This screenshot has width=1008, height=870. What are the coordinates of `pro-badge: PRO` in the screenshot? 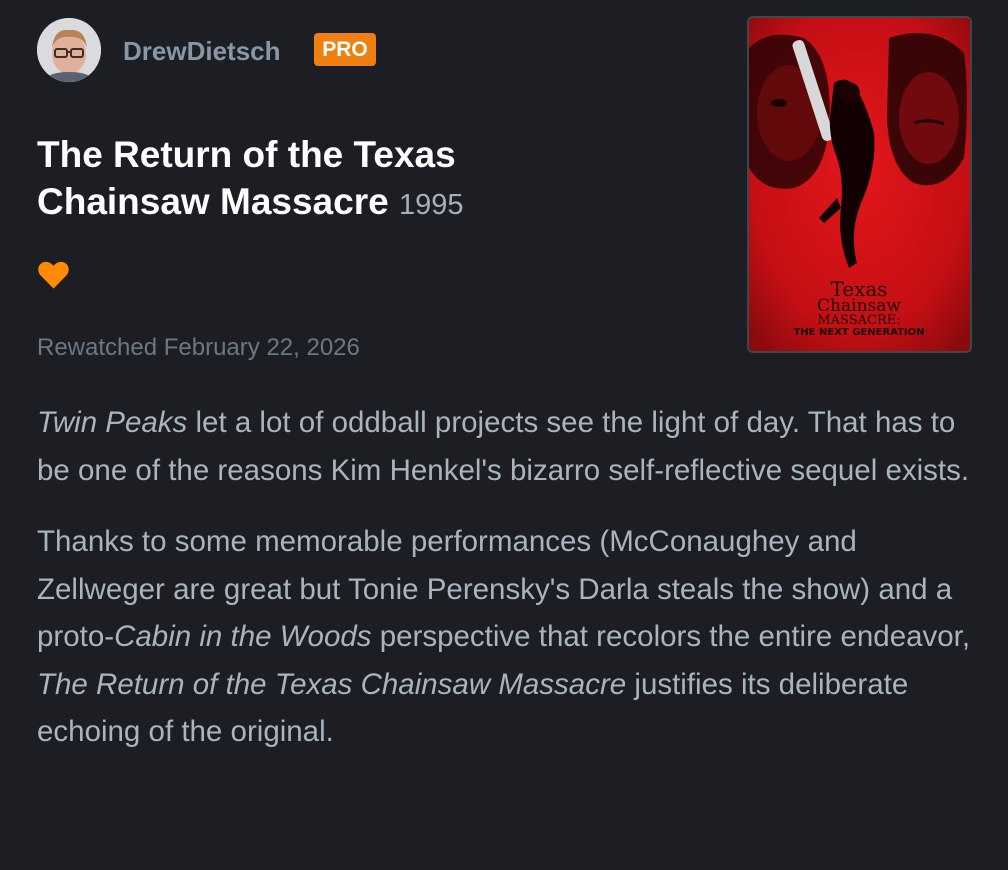 It's located at (345, 49).